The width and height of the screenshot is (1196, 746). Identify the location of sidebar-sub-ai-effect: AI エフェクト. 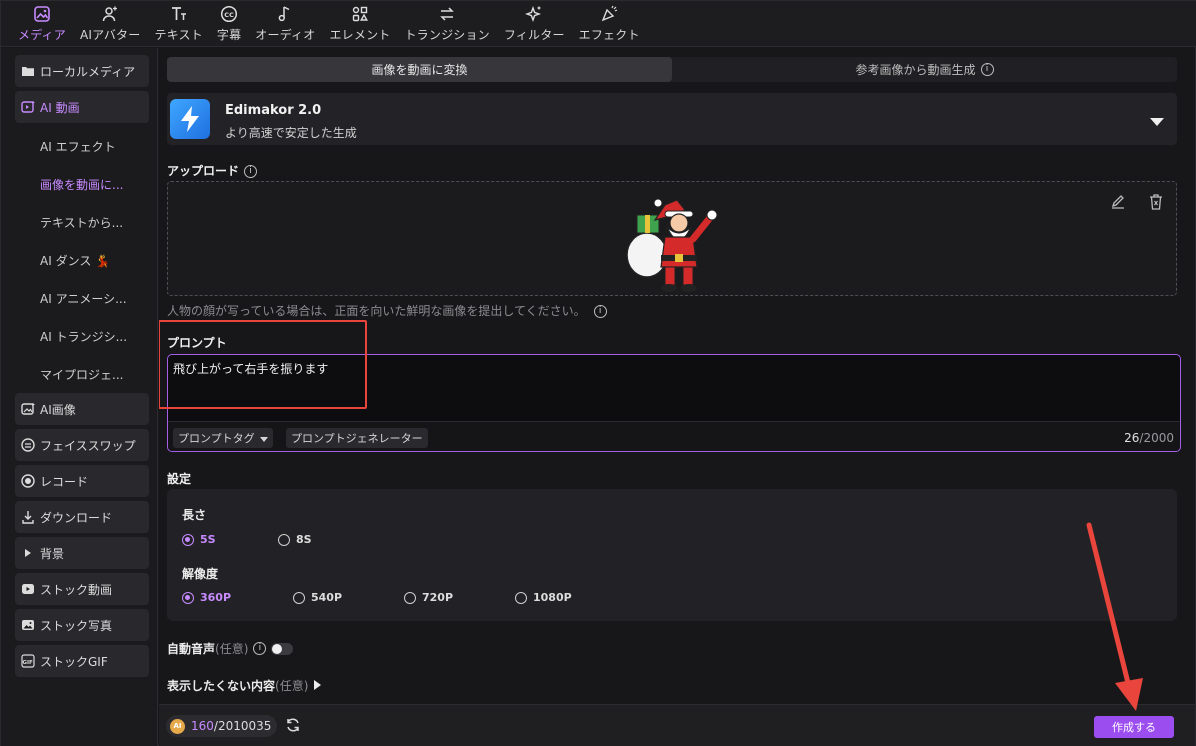
(82, 146).